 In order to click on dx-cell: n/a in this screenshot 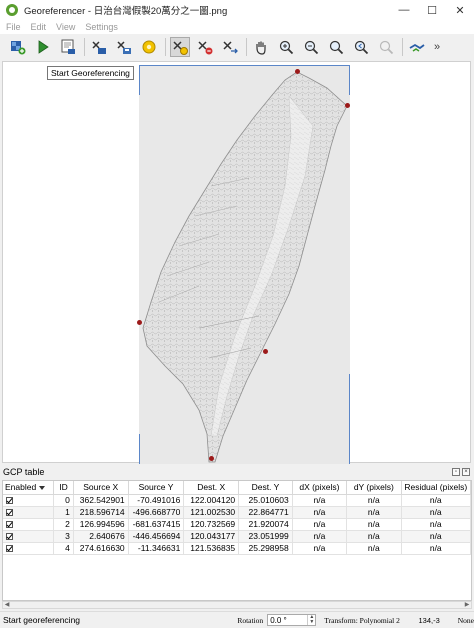, I will do `click(320, 500)`.